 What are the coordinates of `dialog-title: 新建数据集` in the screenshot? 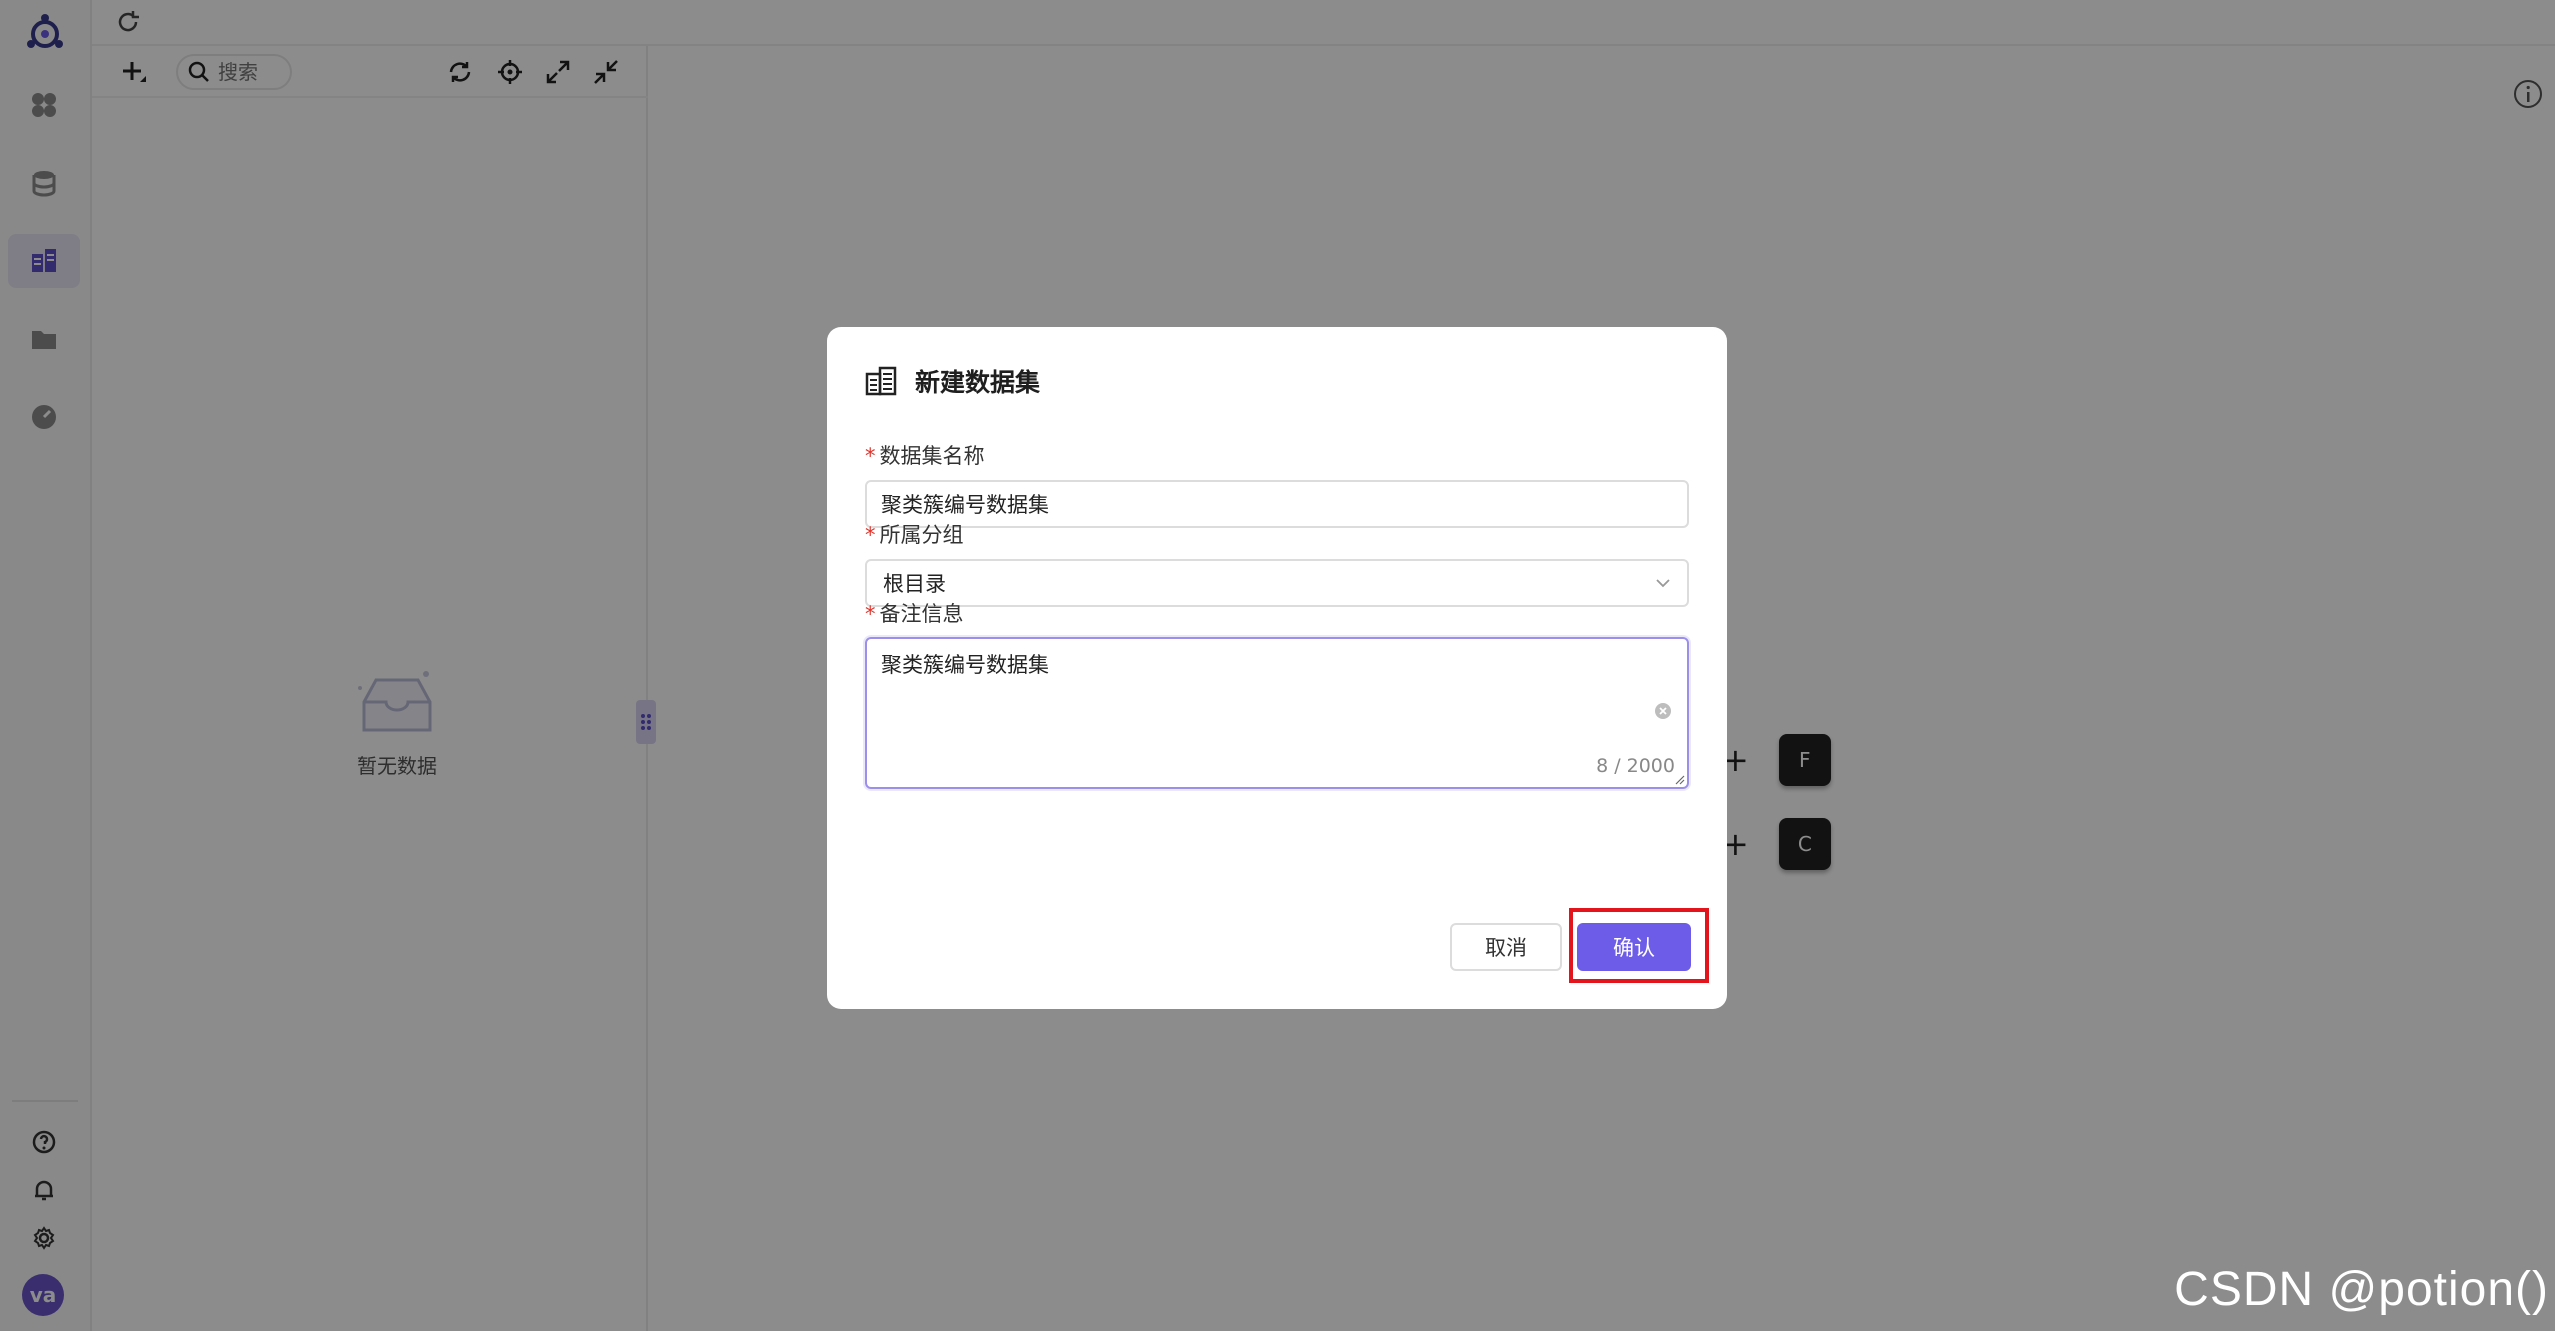 It's located at (978, 382).